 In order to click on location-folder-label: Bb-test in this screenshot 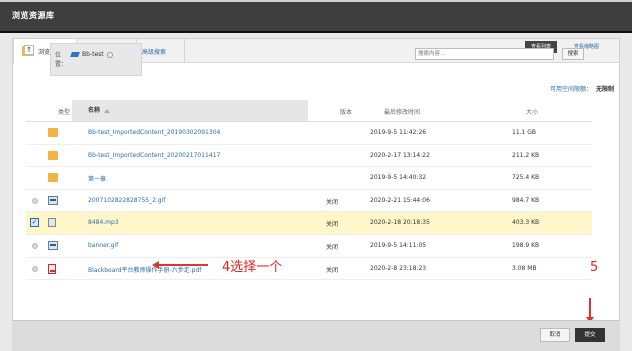, I will do `click(93, 54)`.